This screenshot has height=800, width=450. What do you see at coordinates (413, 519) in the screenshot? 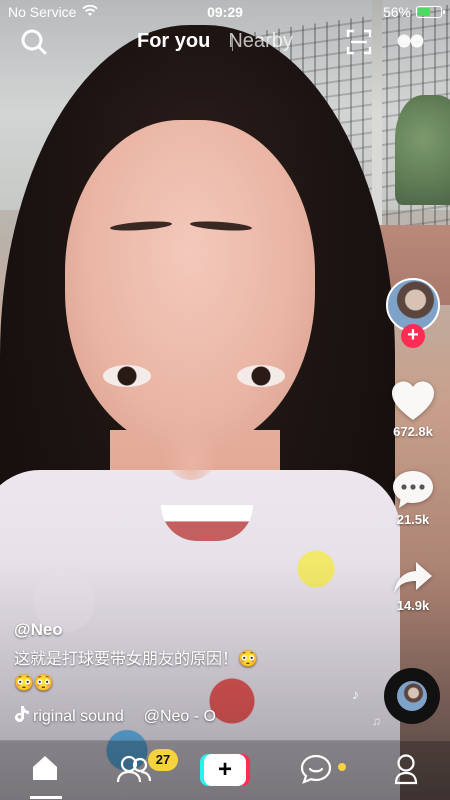
I see `comment-count: 21.5k` at bounding box center [413, 519].